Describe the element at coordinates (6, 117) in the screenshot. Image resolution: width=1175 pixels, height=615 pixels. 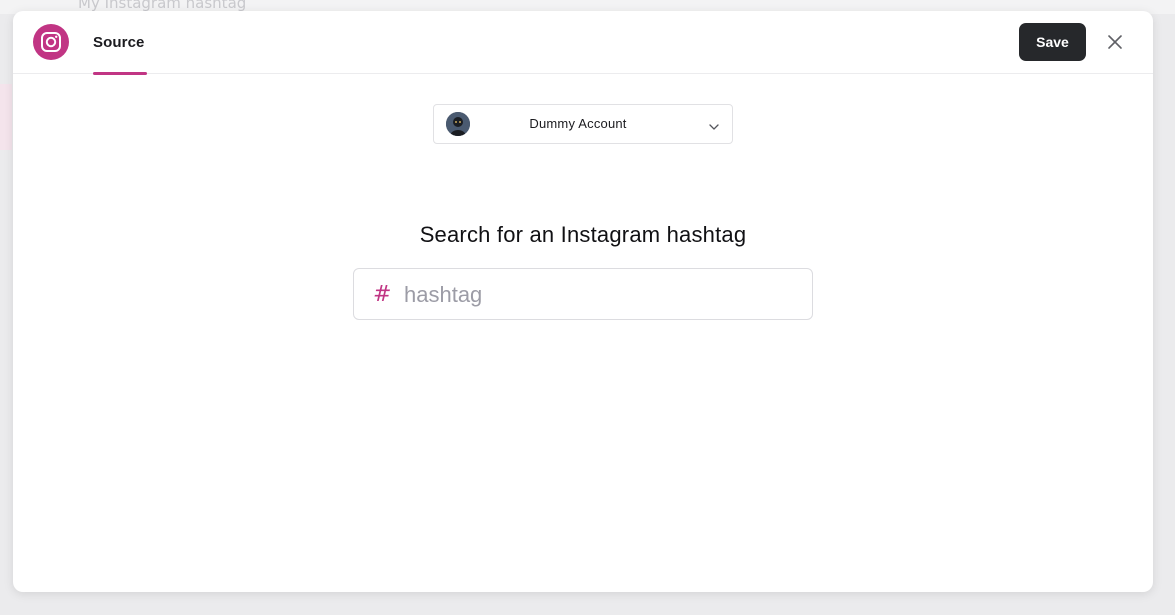
I see `background-accent` at that location.